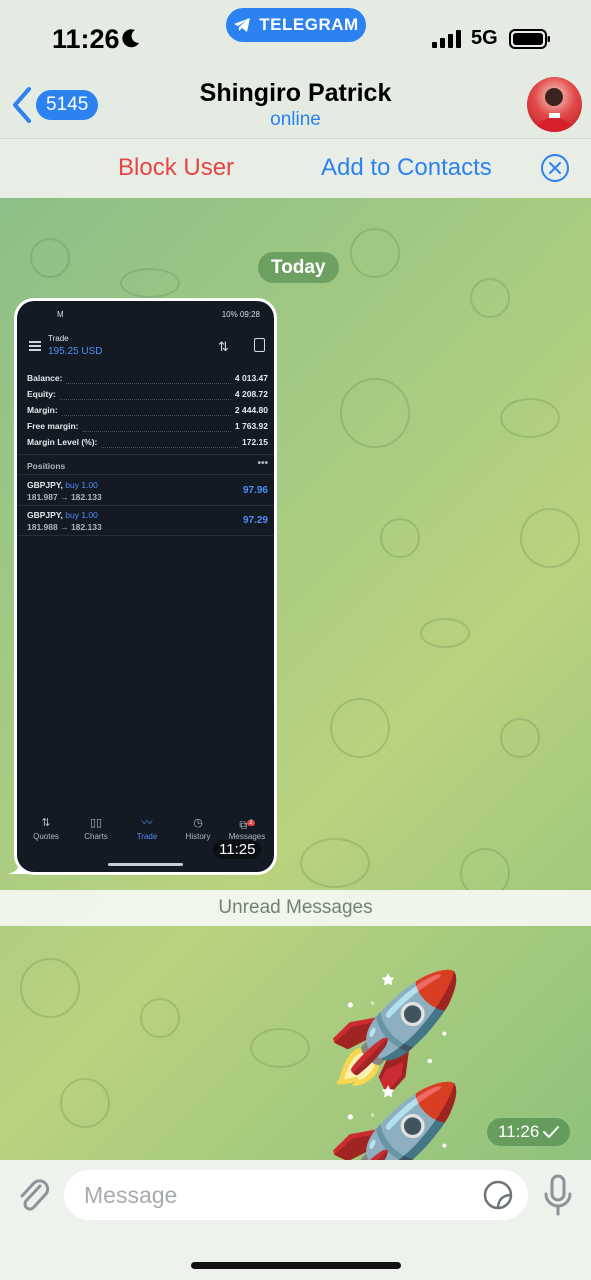  I want to click on battery-icon, so click(529, 39).